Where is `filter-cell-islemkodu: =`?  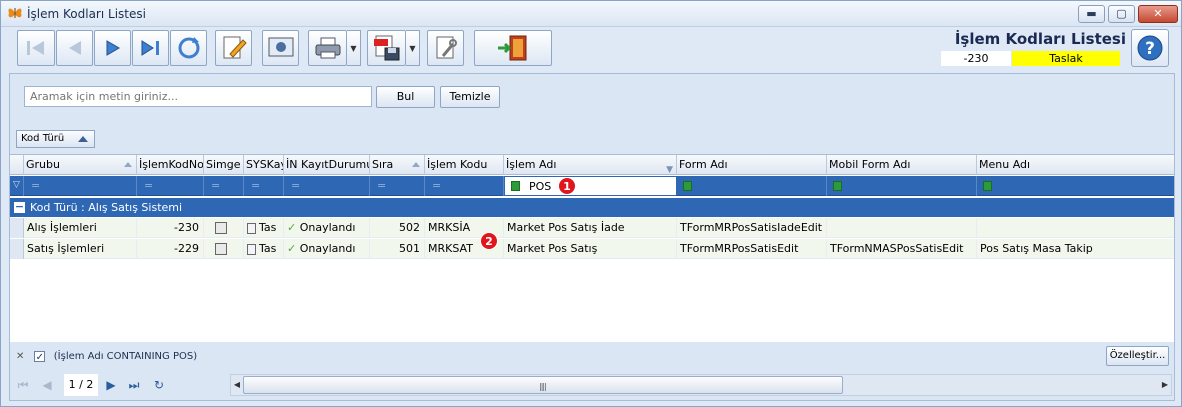 filter-cell-islemkodu: = is located at coordinates (464, 186).